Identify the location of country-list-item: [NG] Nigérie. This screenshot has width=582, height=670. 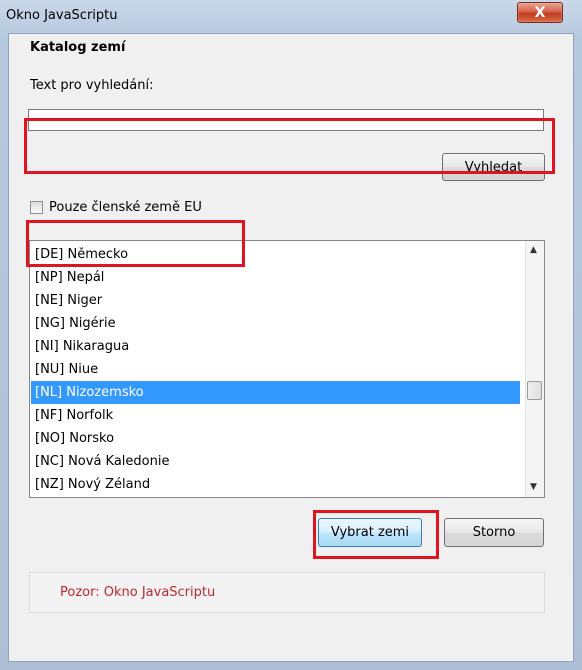
(275, 323).